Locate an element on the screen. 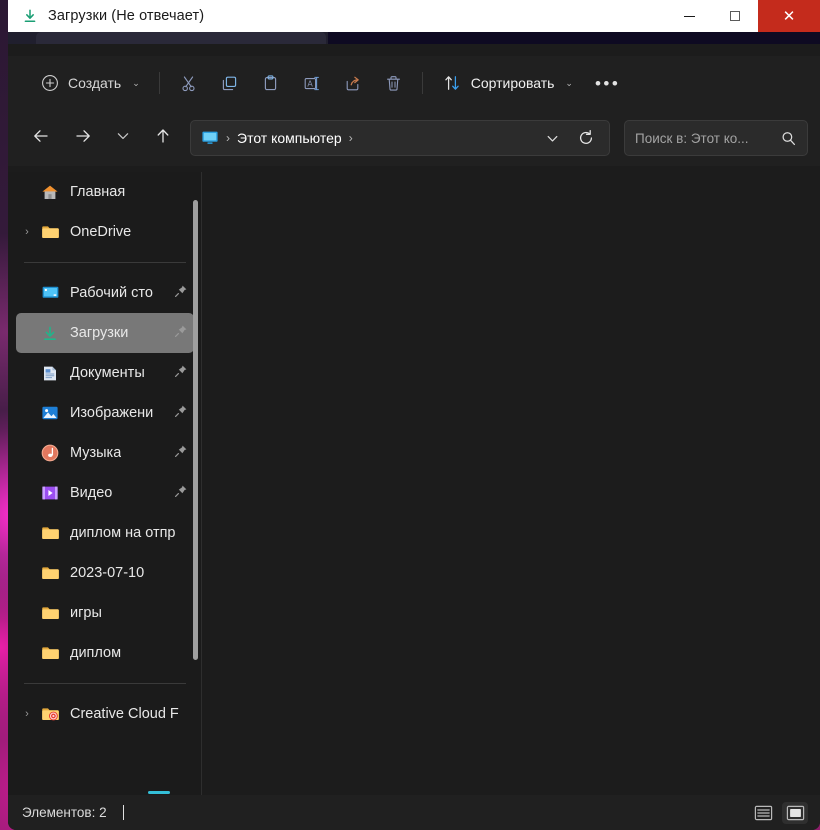 The height and width of the screenshot is (830, 820). maximize-icon is located at coordinates (735, 16).